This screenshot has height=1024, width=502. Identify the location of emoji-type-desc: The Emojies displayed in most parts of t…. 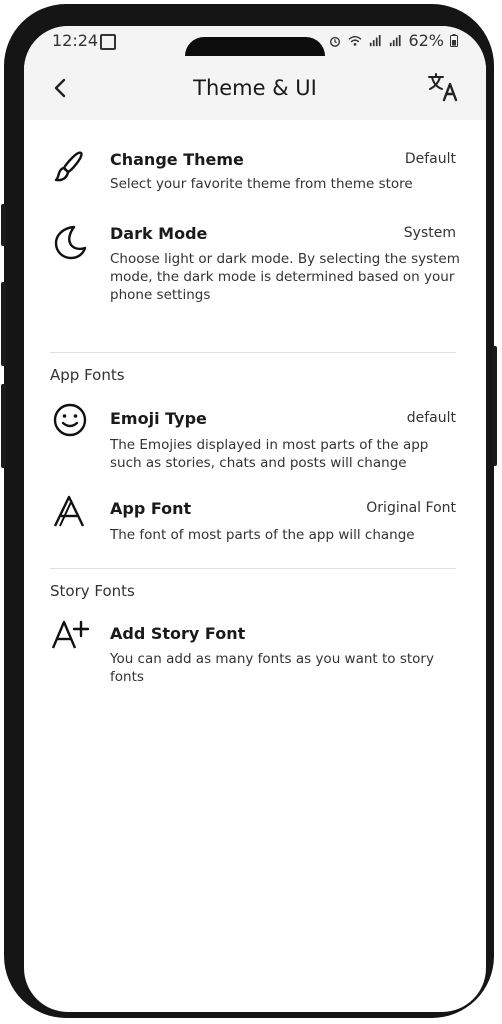
(269, 454).